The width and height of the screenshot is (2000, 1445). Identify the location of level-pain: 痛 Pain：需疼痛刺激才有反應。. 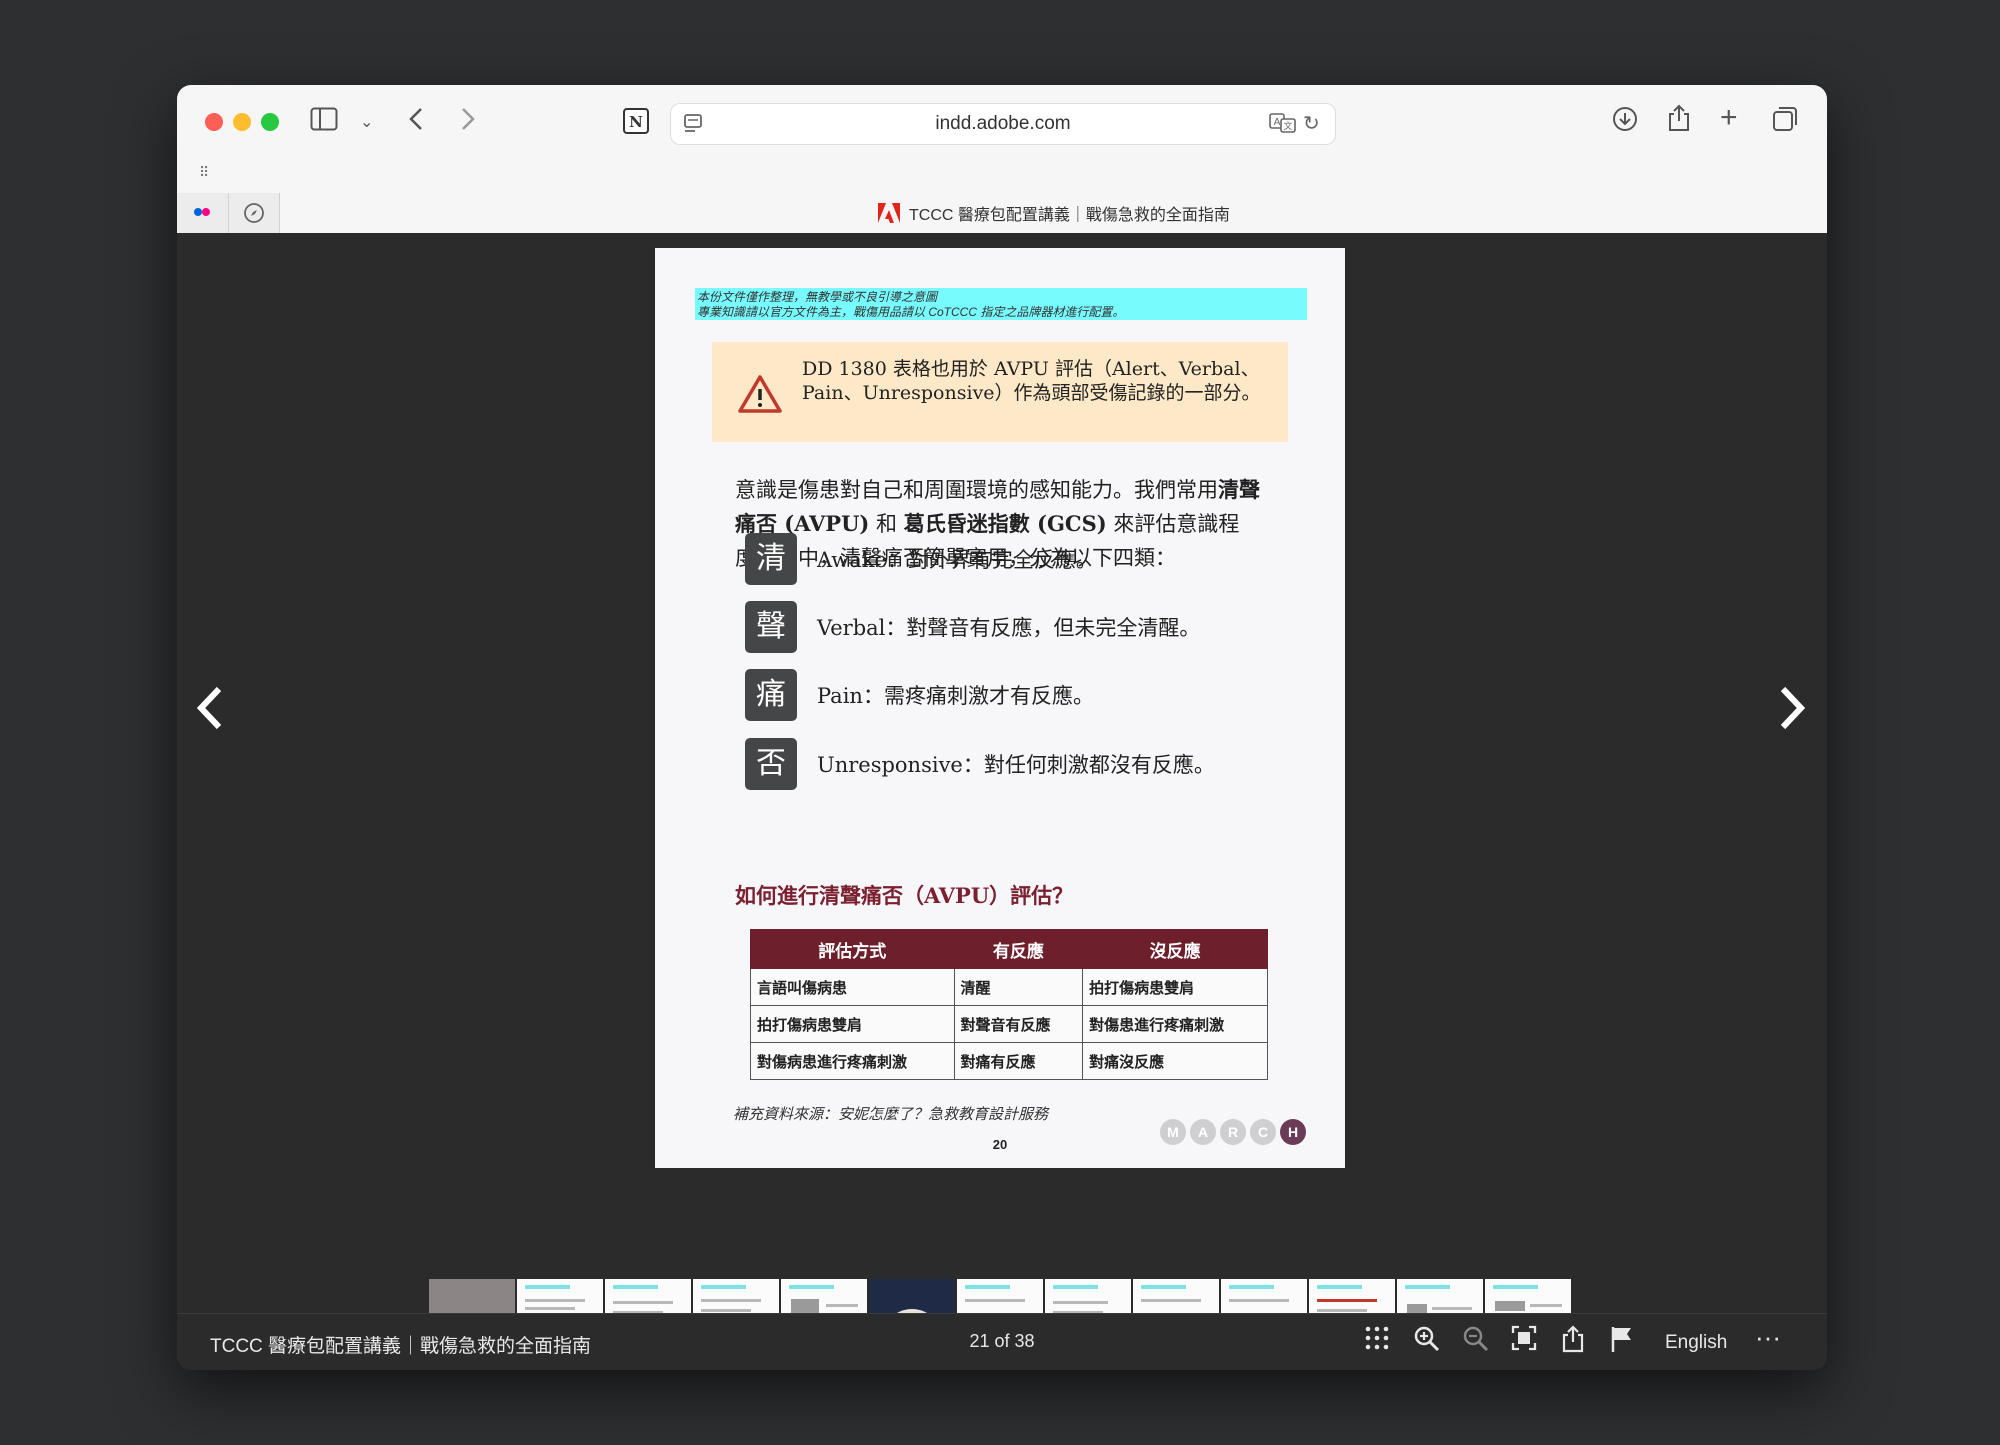
(1015, 695).